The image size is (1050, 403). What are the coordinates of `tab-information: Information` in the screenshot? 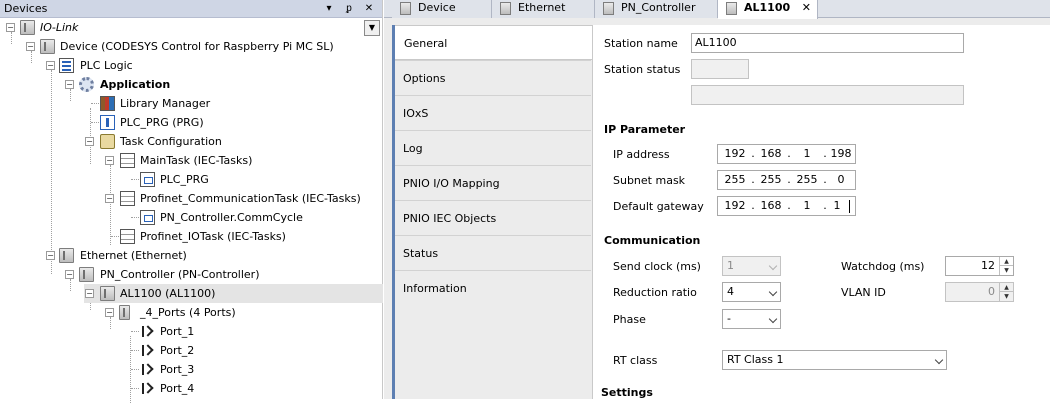 It's located at (491, 287).